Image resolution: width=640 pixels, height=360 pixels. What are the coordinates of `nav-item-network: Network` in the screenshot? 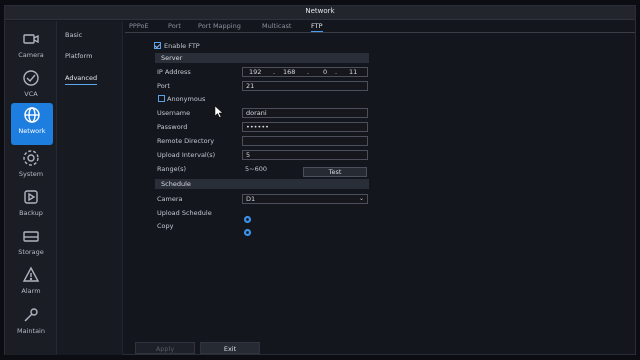 It's located at (32, 124).